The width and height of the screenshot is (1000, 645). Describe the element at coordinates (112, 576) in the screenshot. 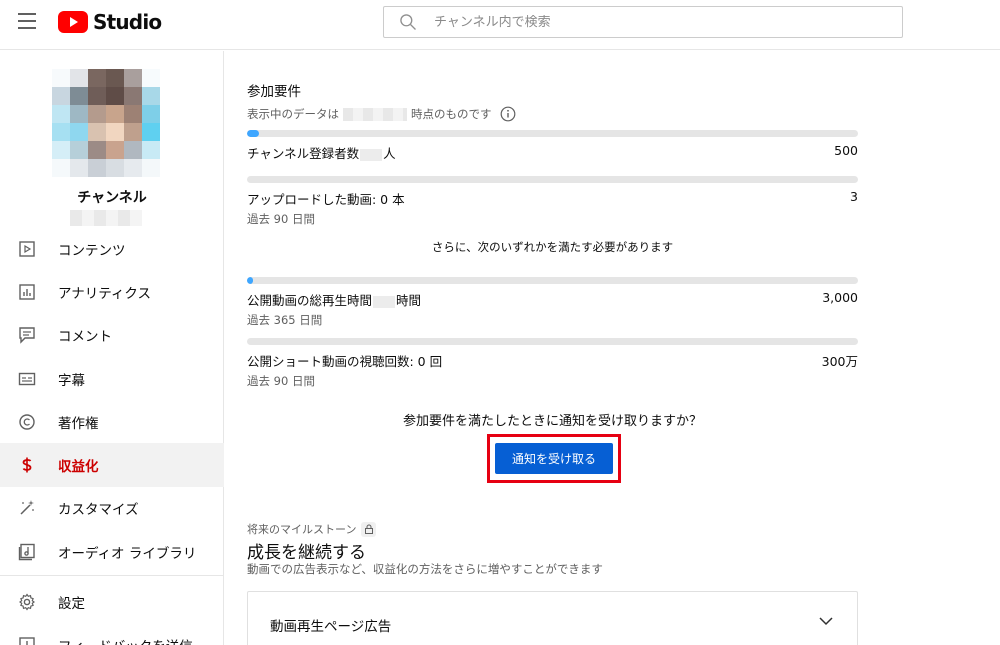

I see `sidebar-divider` at that location.